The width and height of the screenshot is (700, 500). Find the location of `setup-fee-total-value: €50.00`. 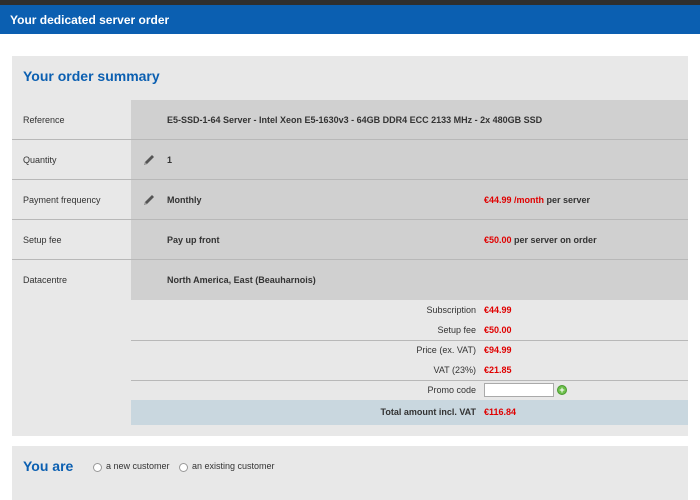

setup-fee-total-value: €50.00 is located at coordinates (498, 330).